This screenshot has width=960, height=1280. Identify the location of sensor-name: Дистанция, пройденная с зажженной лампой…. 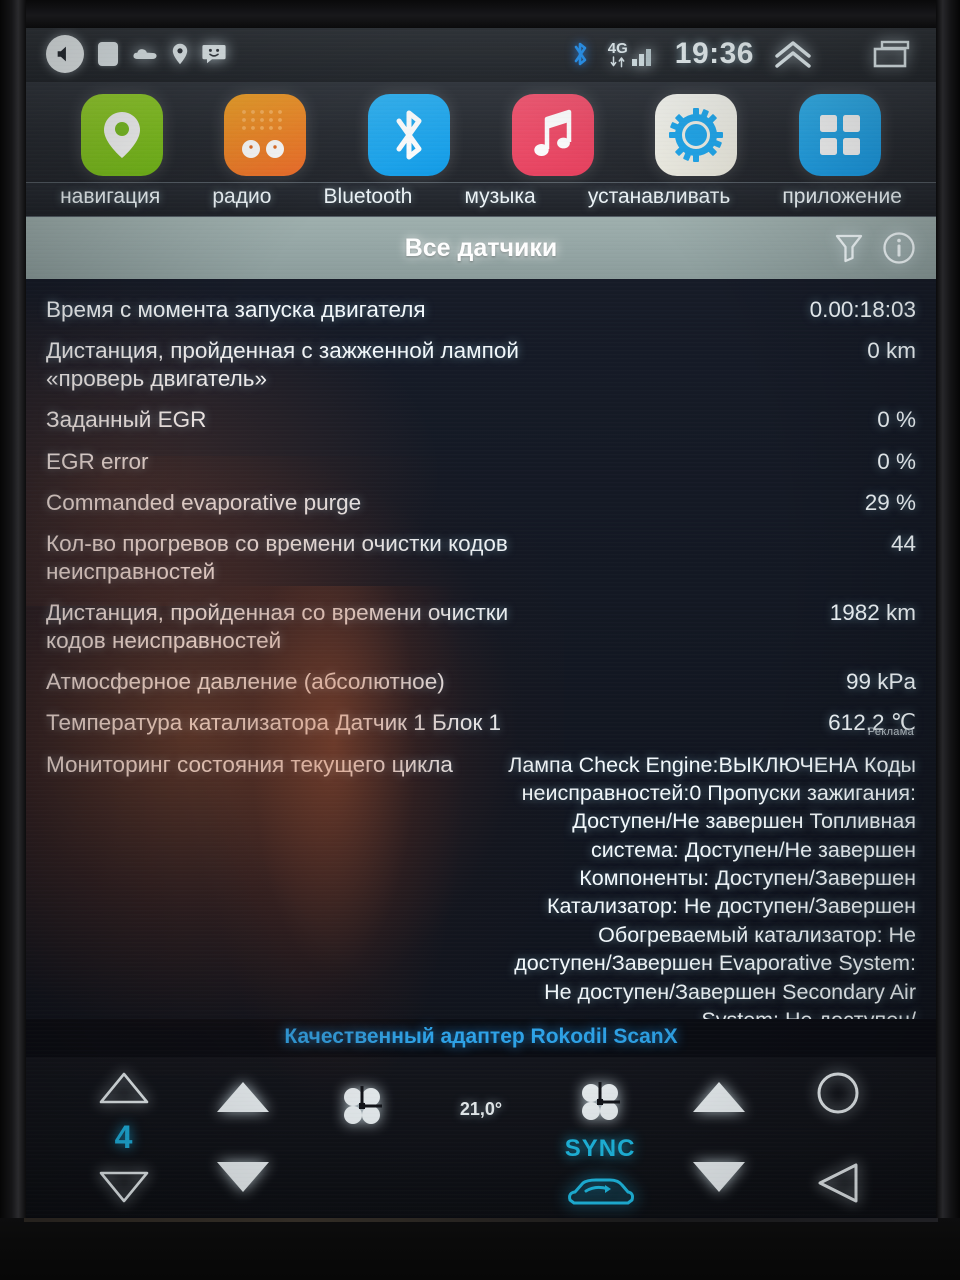
(282, 365).